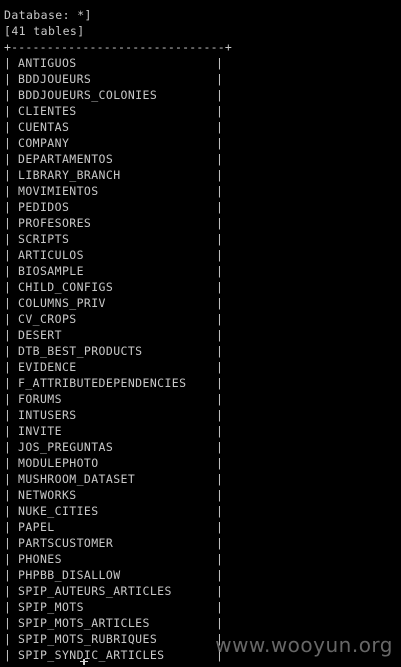  Describe the element at coordinates (69, 575) in the screenshot. I see `table-name-cell: PHPBB_DISALLOW` at that location.